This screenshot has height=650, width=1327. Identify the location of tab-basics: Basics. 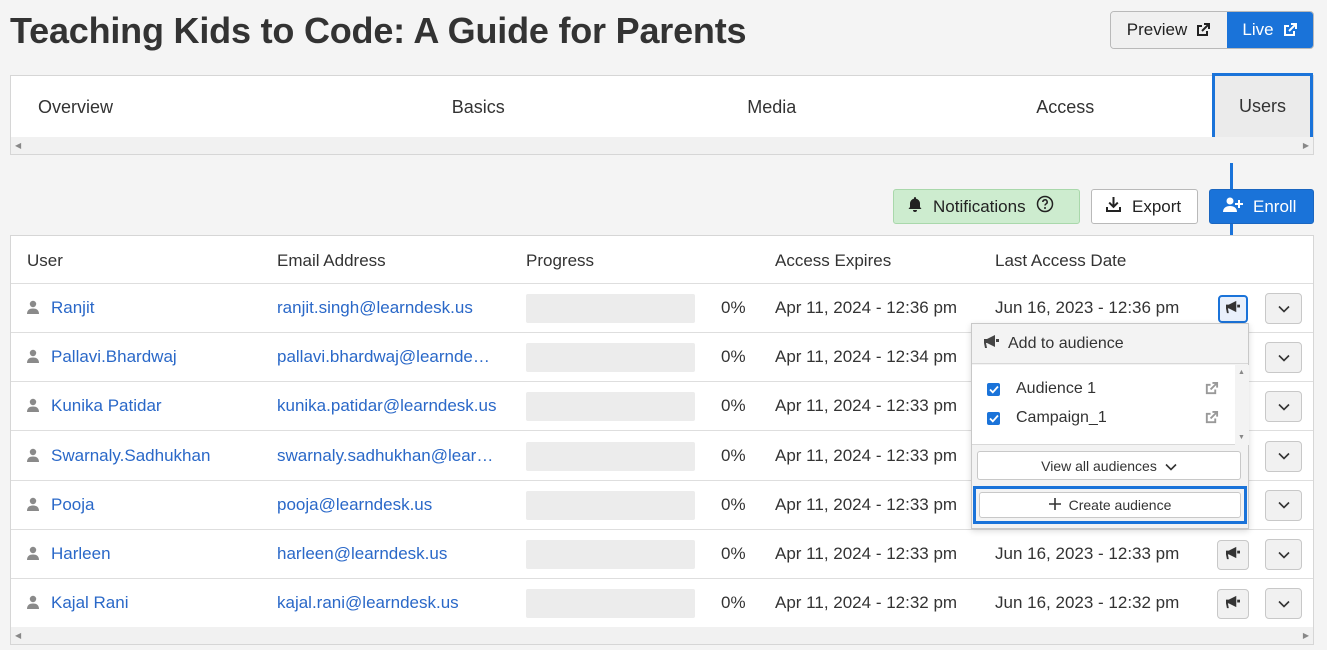
(479, 107).